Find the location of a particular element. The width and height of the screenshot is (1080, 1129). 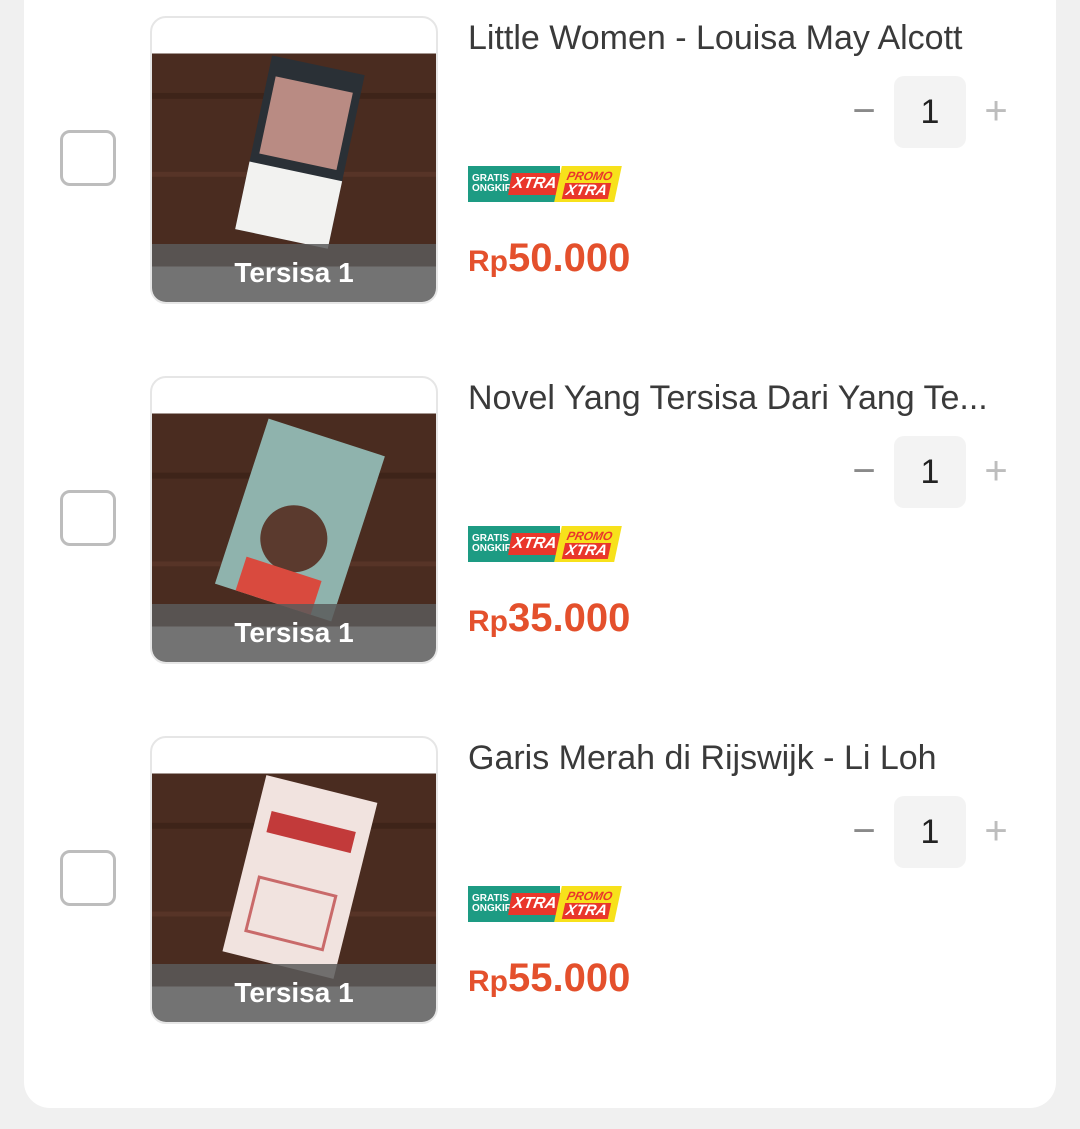

price-amount: 55.000 is located at coordinates (569, 978).